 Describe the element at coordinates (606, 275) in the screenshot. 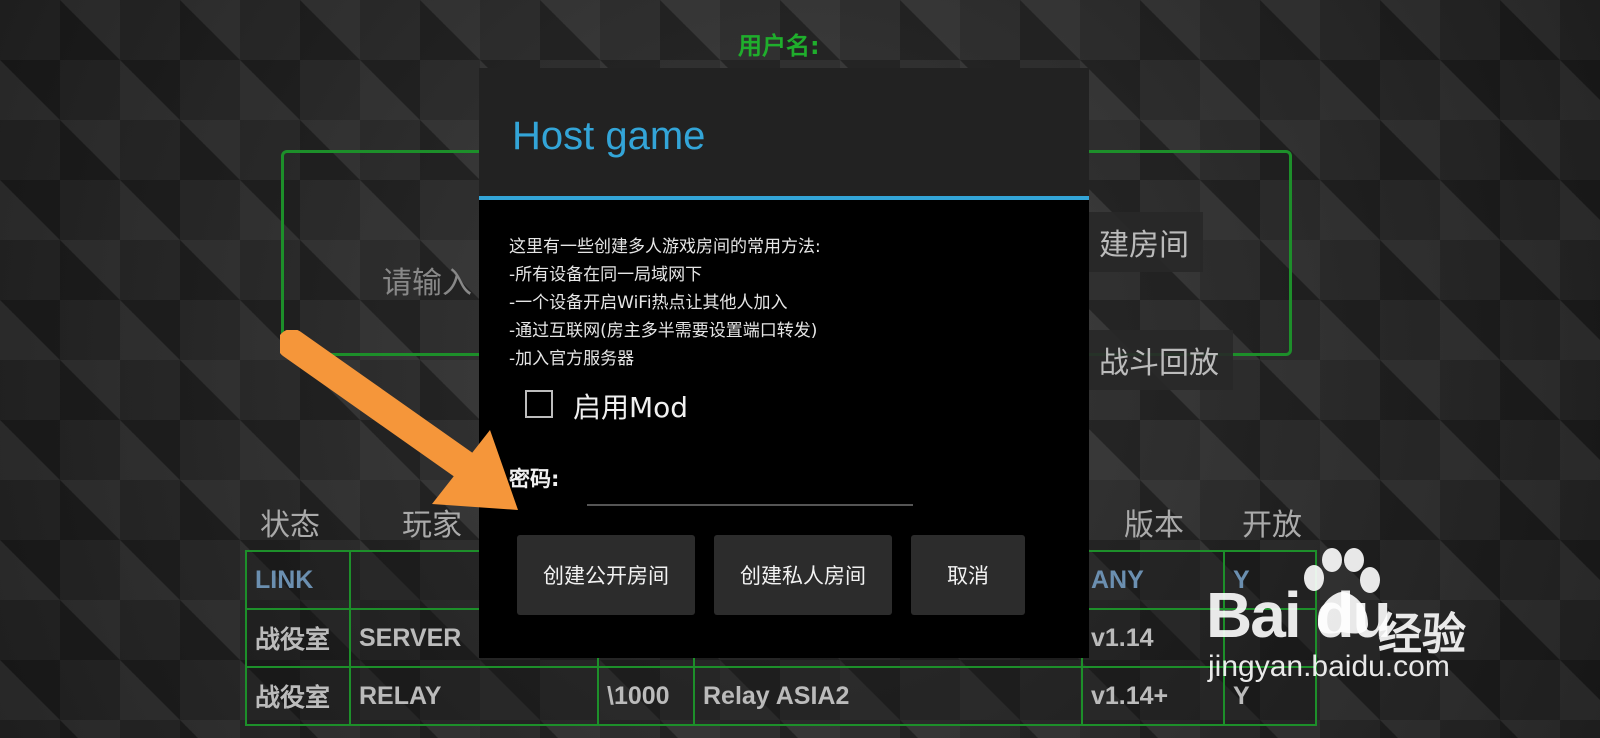

I see `description-line: -所有设备在同一局域网下` at that location.